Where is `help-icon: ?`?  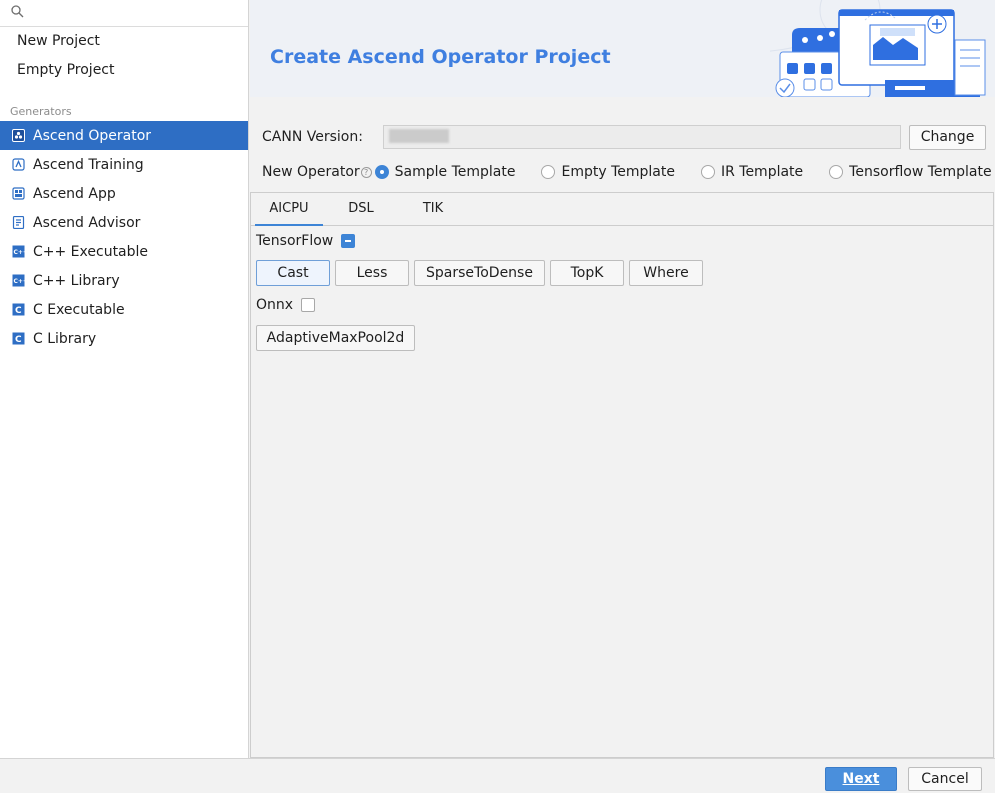
help-icon: ? is located at coordinates (366, 172).